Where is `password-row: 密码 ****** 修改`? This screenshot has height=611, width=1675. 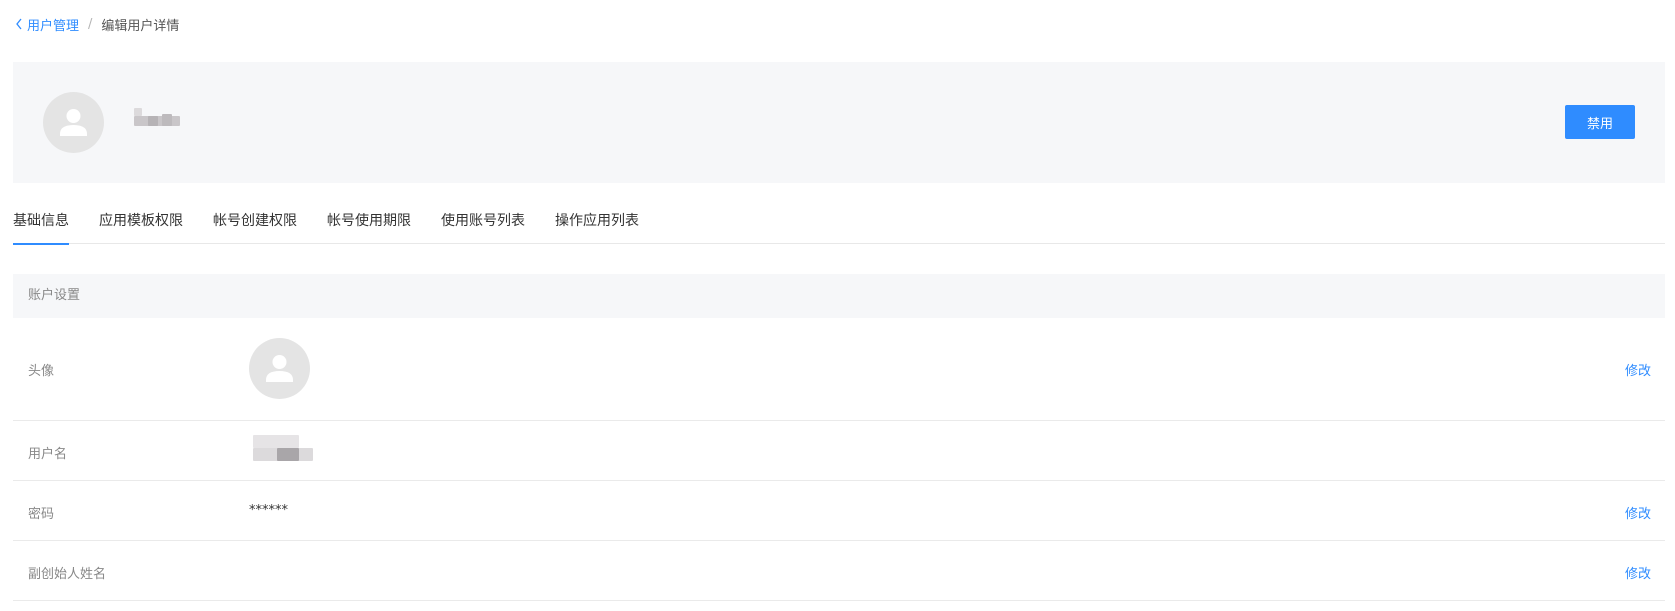 password-row: 密码 ****** 修改 is located at coordinates (839, 511).